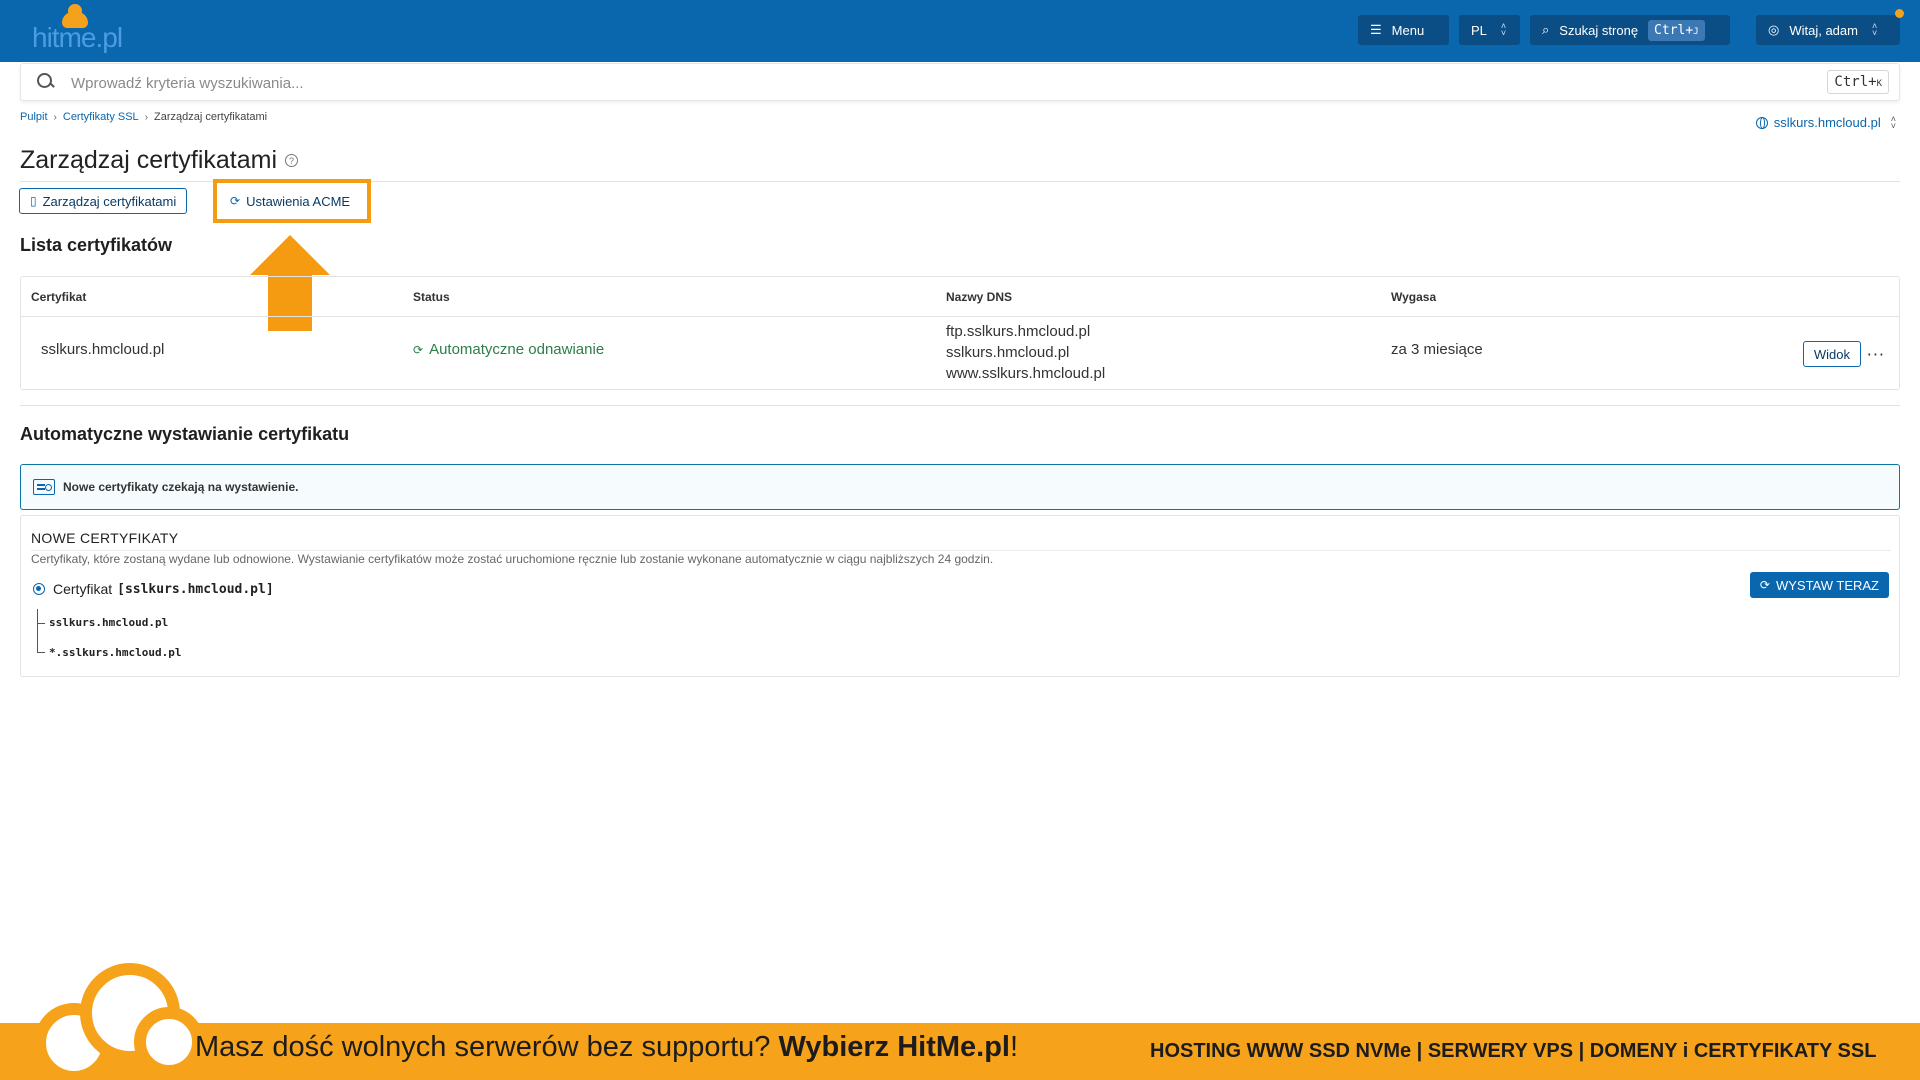 The width and height of the screenshot is (1920, 1080). I want to click on tab-manage-certificates: ▯ Zarządzaj certyfikatami, so click(103, 201).